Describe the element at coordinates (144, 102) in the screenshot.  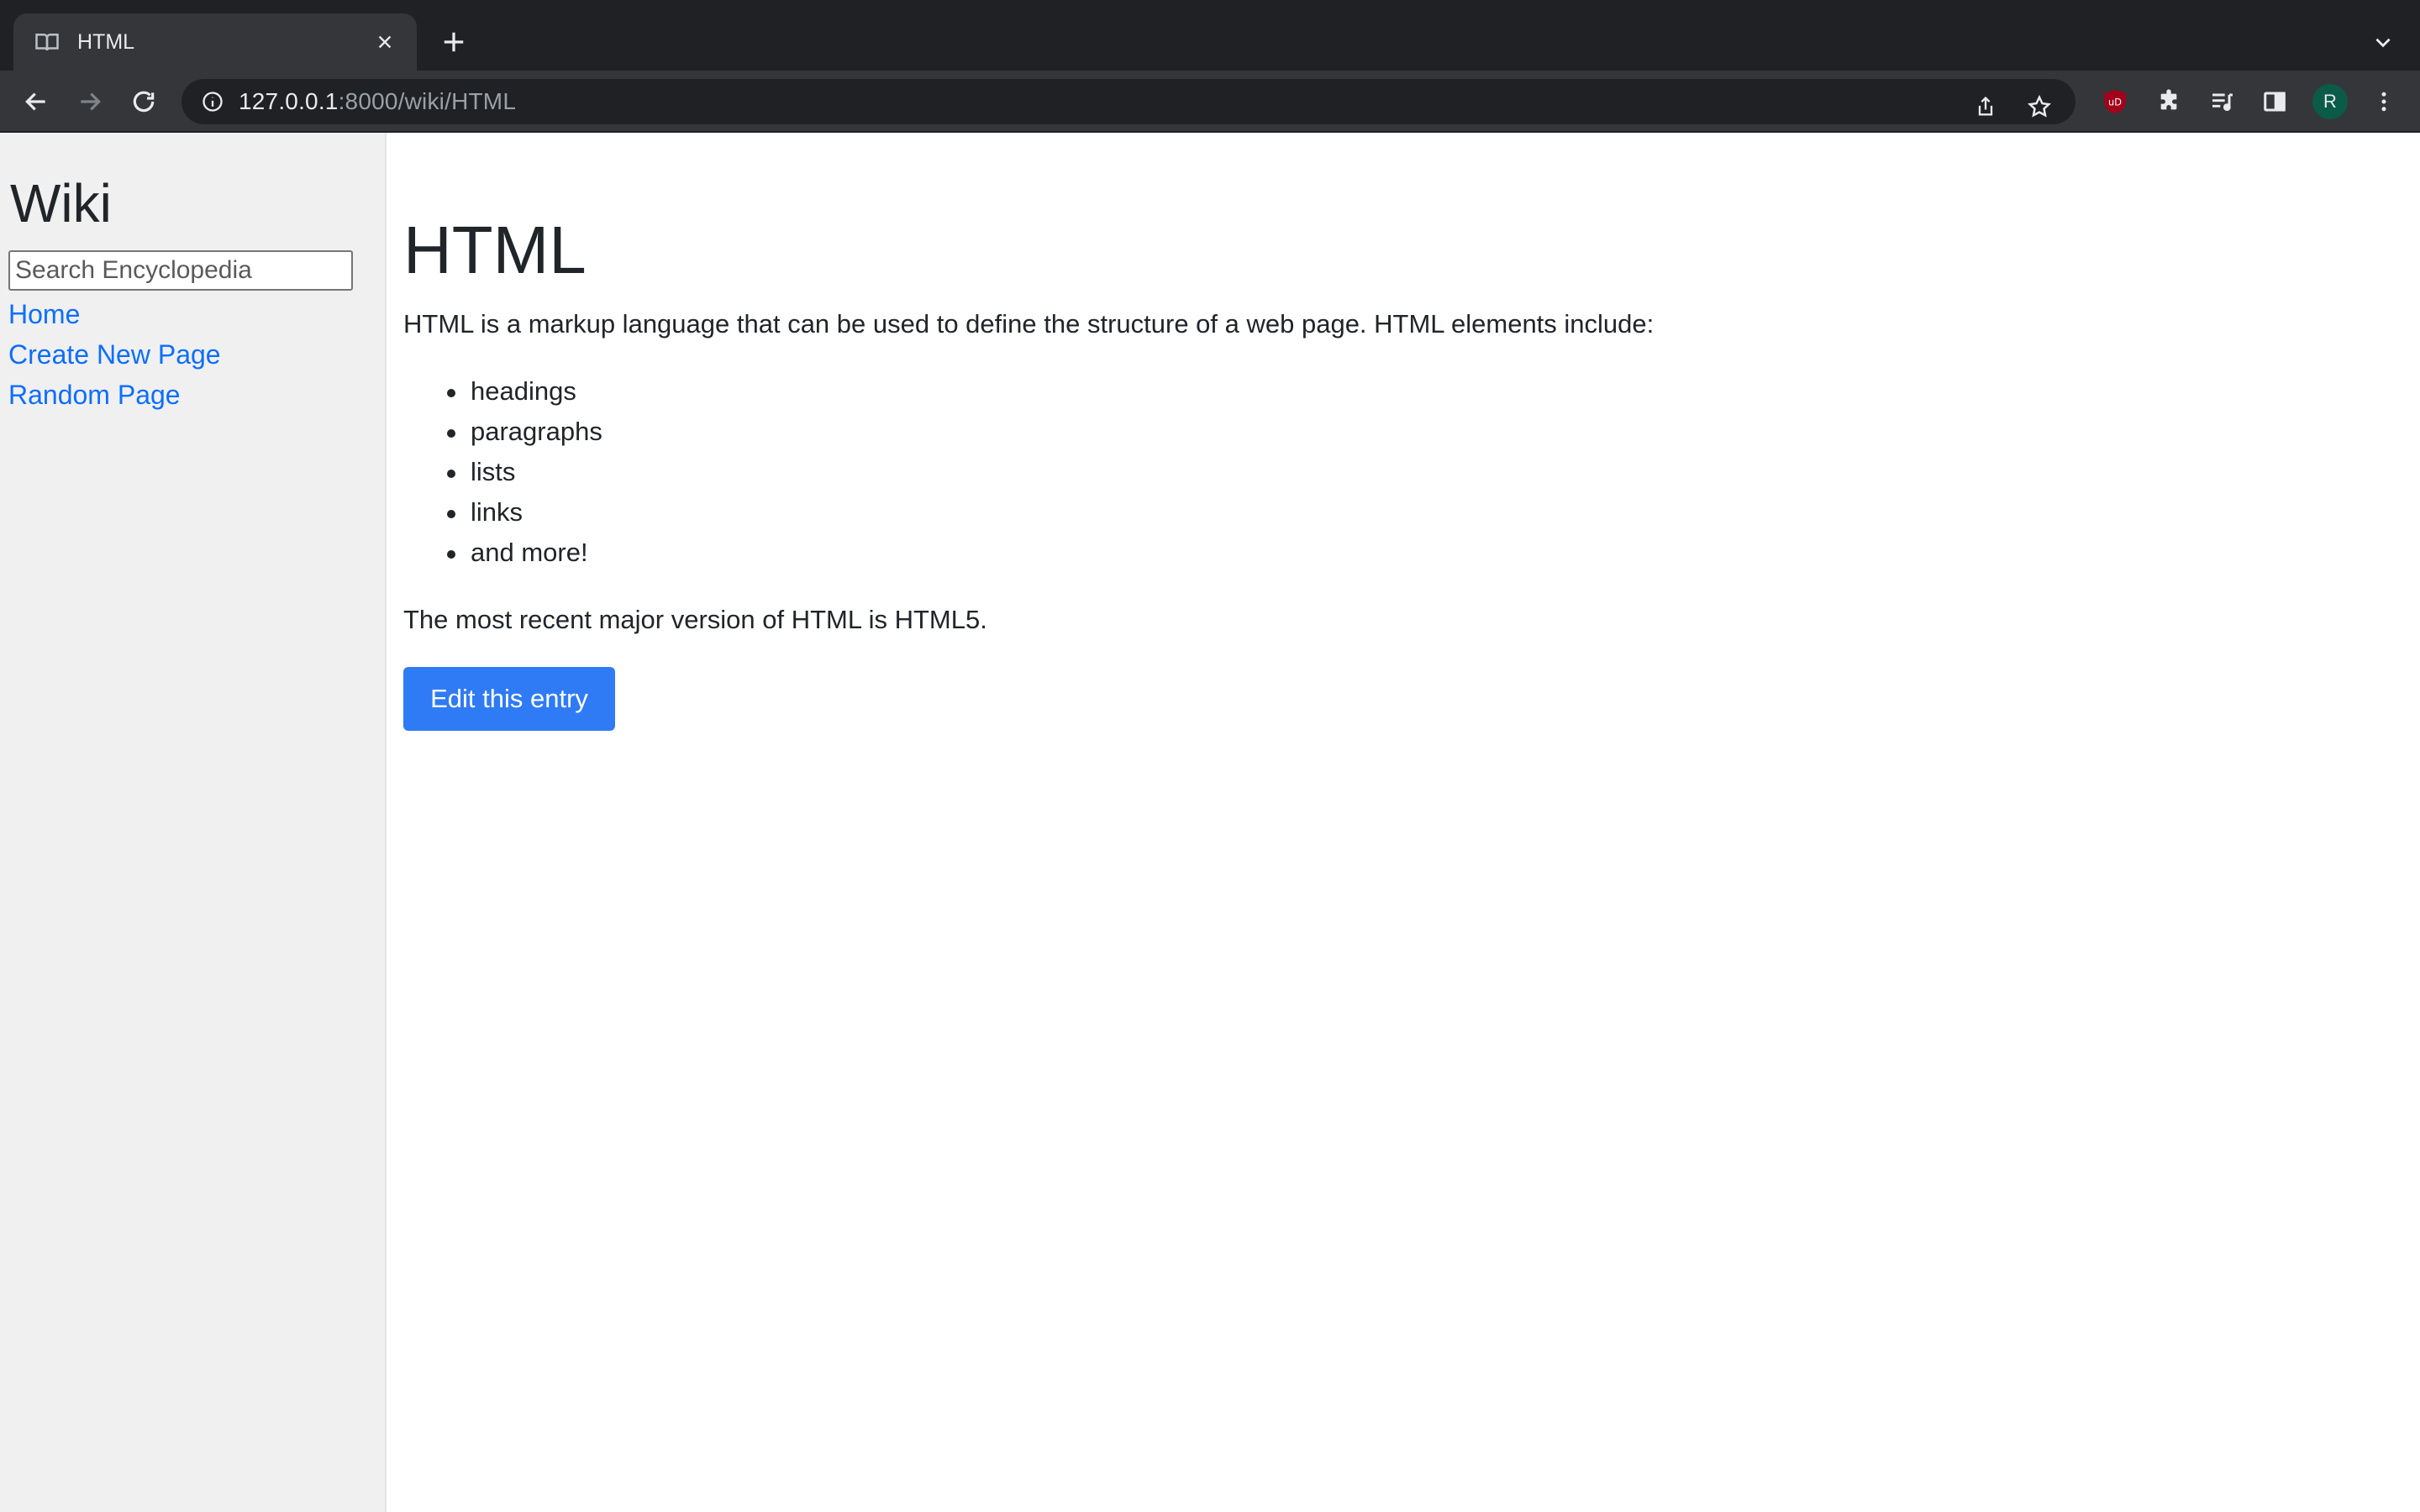
I see `reload-icon` at that location.